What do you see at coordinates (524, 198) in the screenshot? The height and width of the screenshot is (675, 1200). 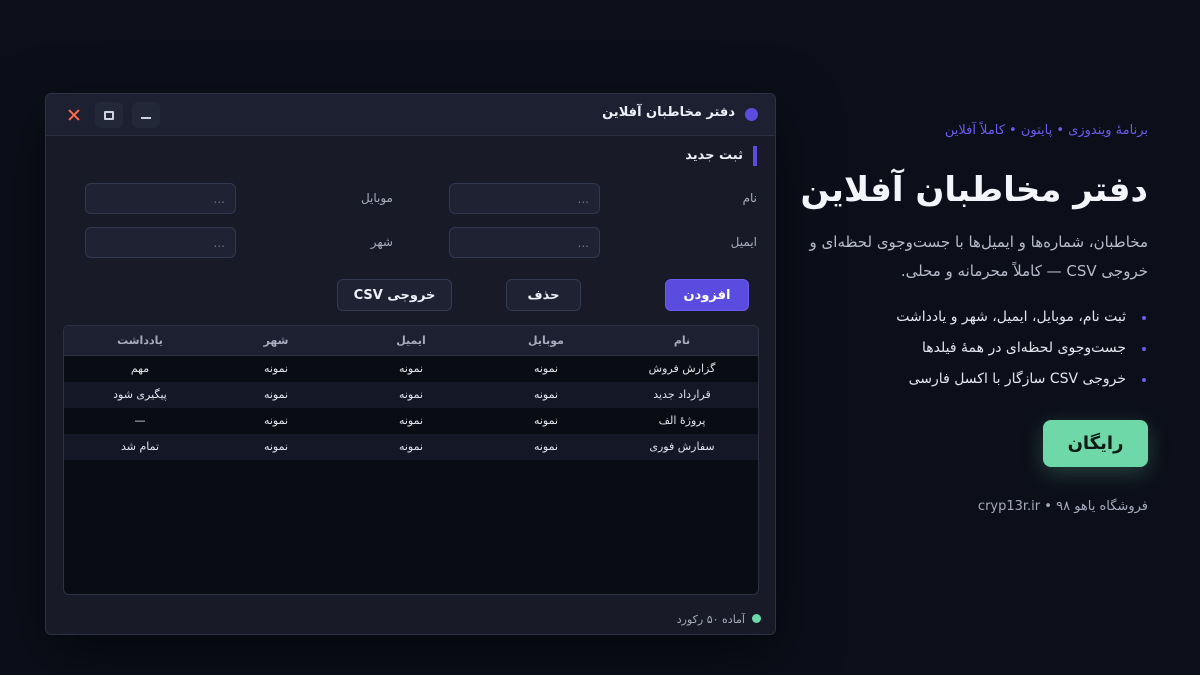 I see `name-input` at bounding box center [524, 198].